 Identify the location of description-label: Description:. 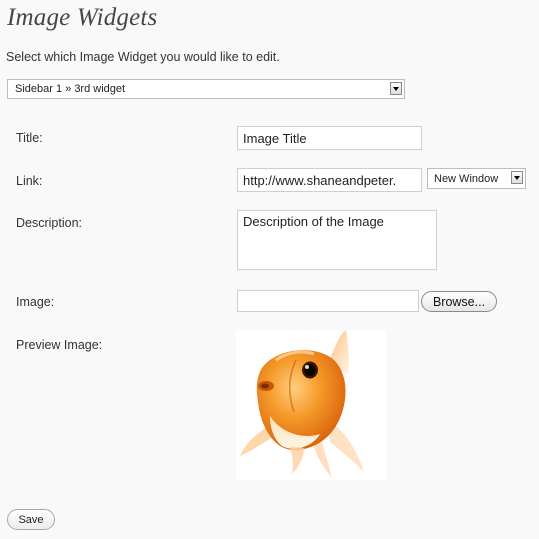
(49, 223).